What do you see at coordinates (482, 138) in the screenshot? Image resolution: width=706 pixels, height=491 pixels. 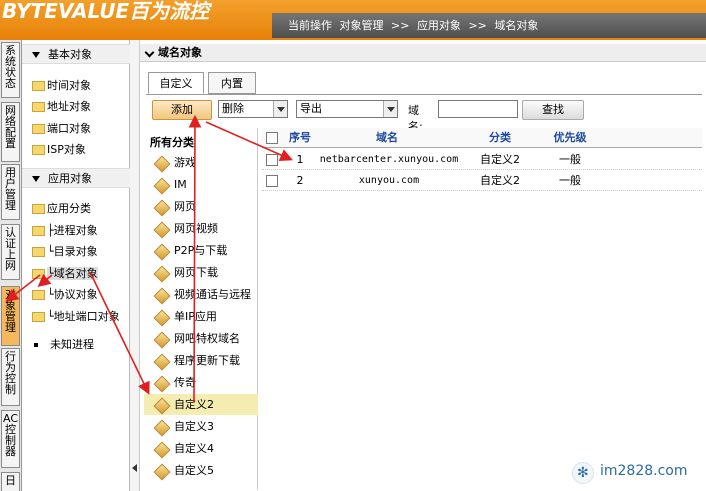 I see `table-header: 序号 域名 分类 优先级` at bounding box center [482, 138].